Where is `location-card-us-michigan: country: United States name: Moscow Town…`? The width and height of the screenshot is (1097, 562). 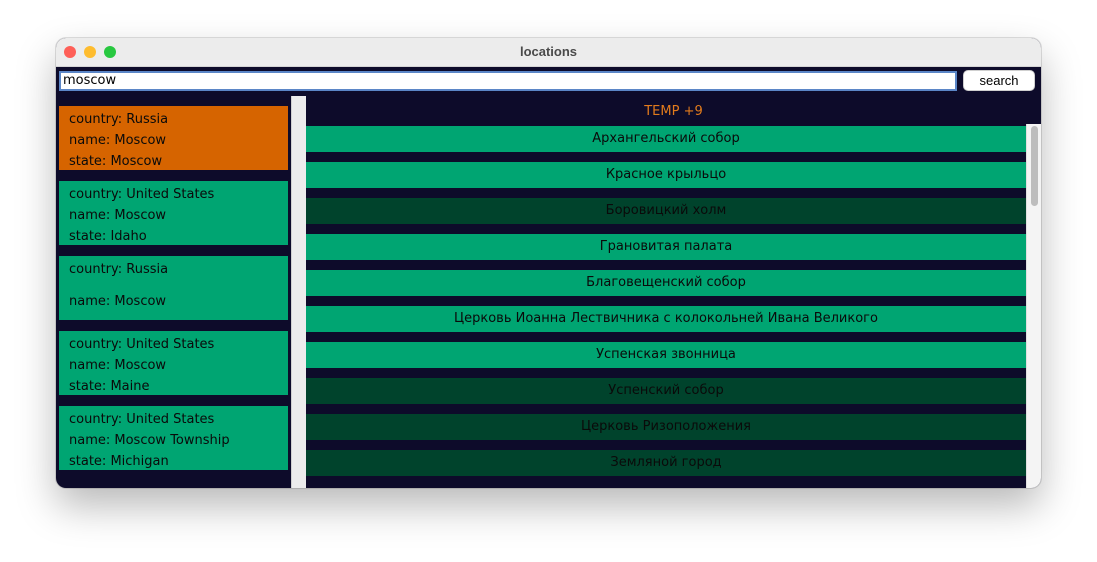 location-card-us-michigan: country: United States name: Moscow Town… is located at coordinates (173, 438).